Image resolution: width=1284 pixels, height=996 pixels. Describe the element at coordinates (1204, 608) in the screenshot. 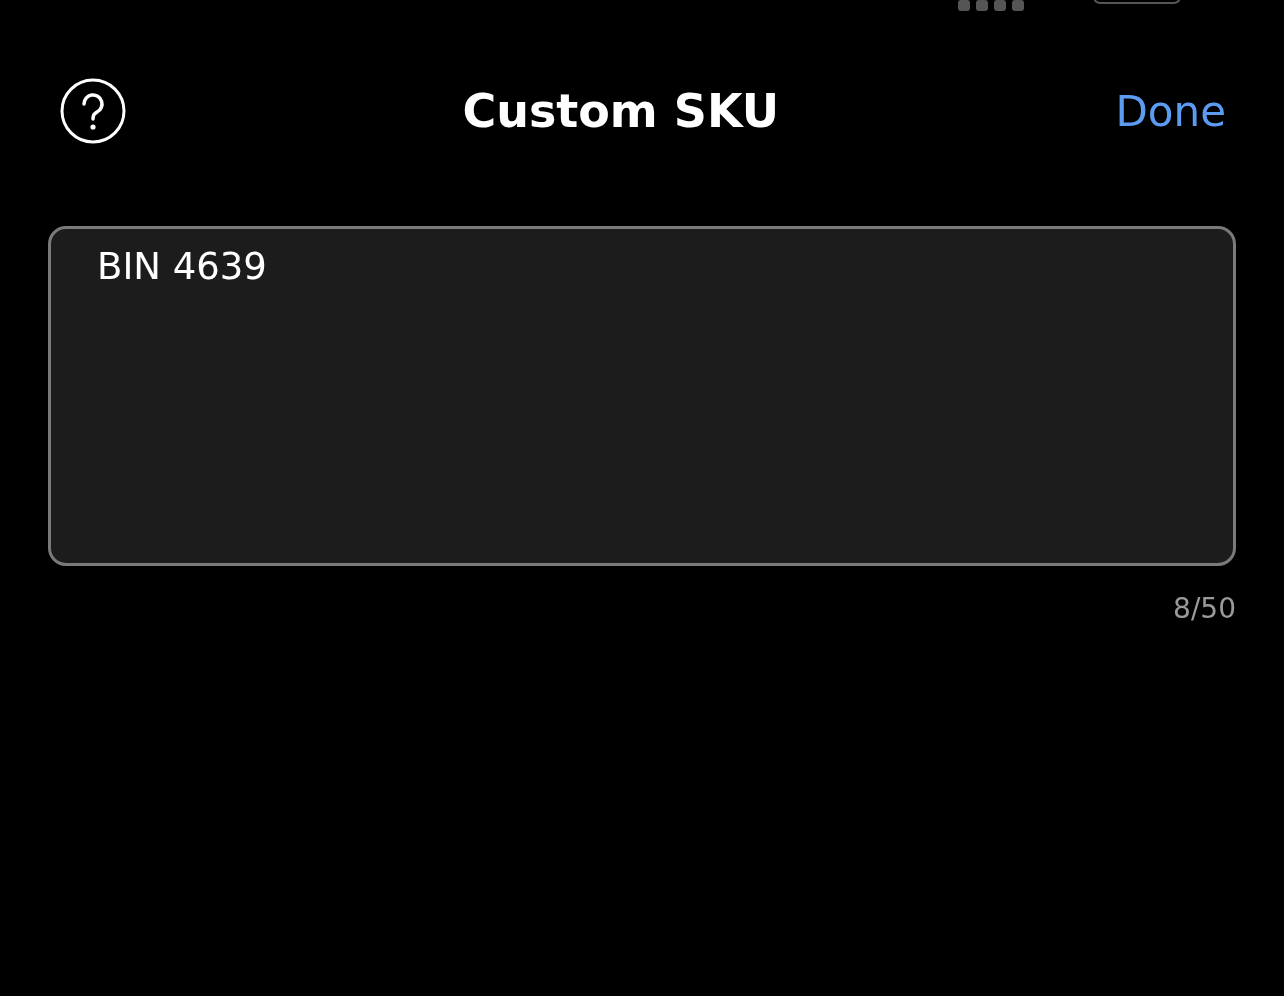

I see `character-counter: 8/50` at that location.